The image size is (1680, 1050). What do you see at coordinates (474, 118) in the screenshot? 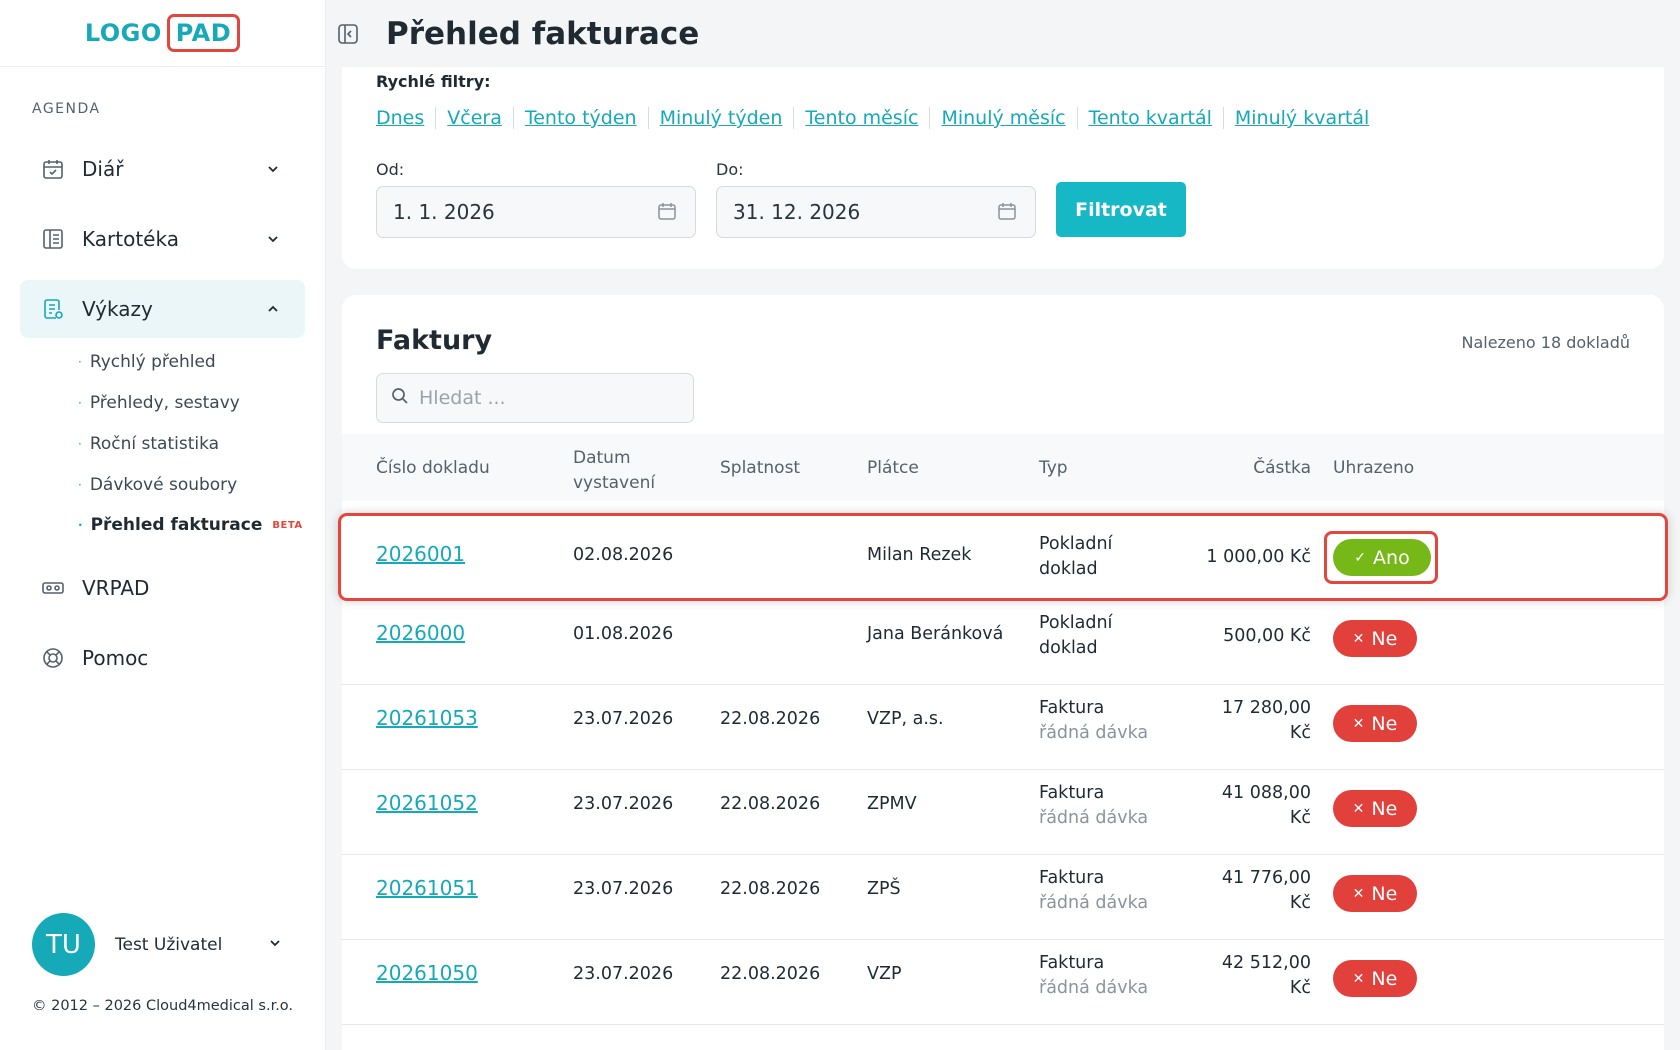
I see `quick-filter-vcera: Včera` at bounding box center [474, 118].